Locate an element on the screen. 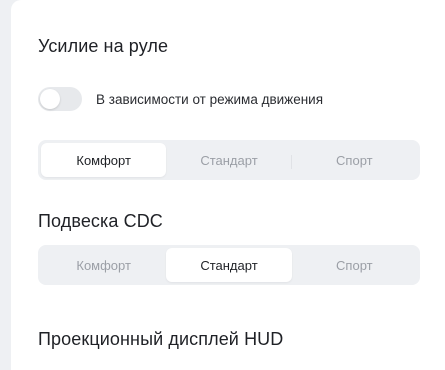 This screenshot has width=445, height=370. steering-mode-selector: Комфорт Стандарт Спорт is located at coordinates (229, 160).